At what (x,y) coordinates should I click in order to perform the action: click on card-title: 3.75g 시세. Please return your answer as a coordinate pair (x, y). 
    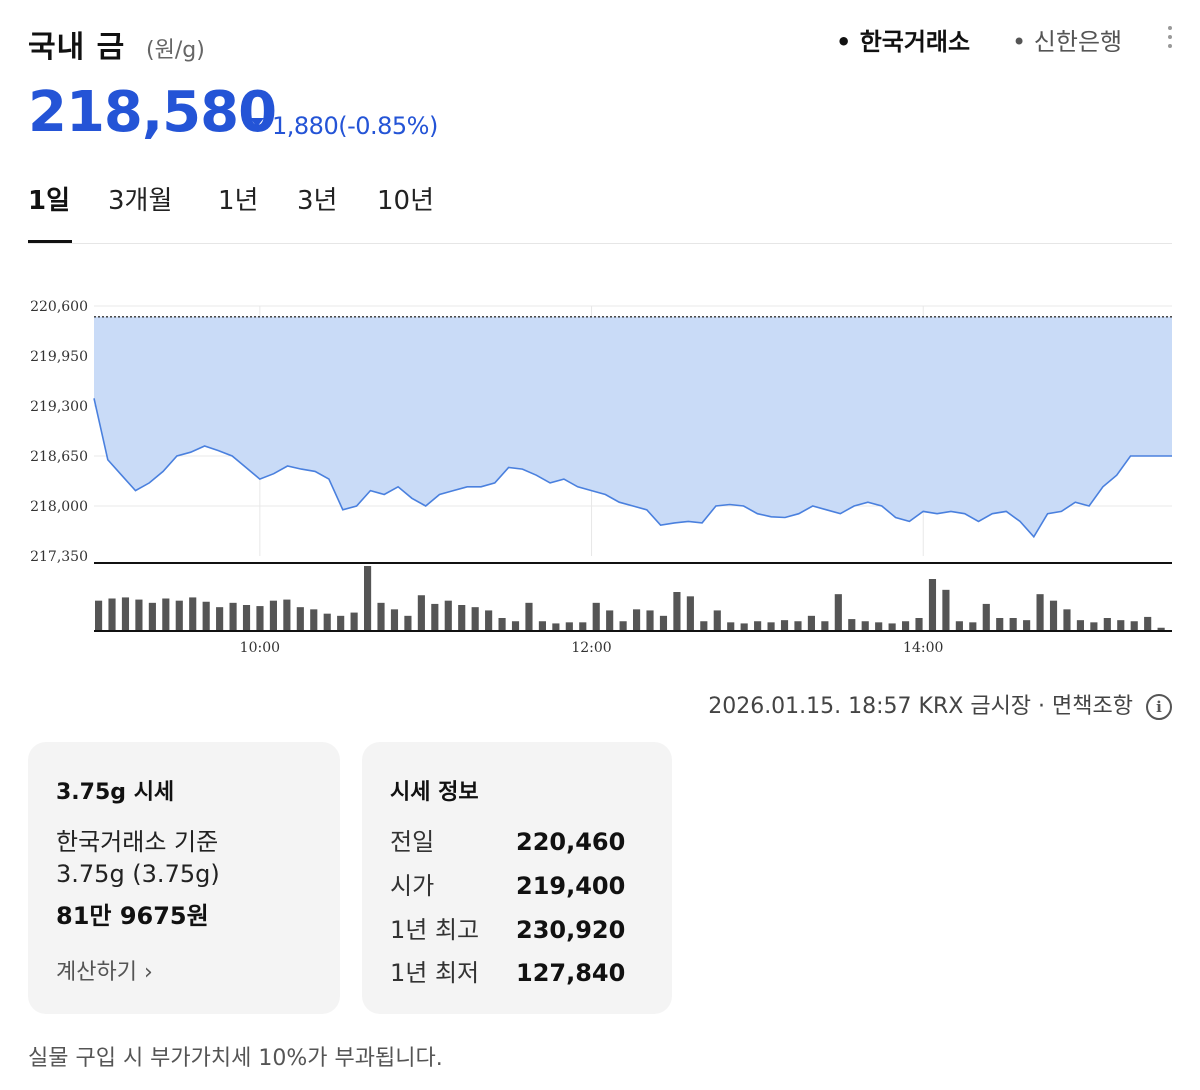
    Looking at the image, I should click on (115, 792).